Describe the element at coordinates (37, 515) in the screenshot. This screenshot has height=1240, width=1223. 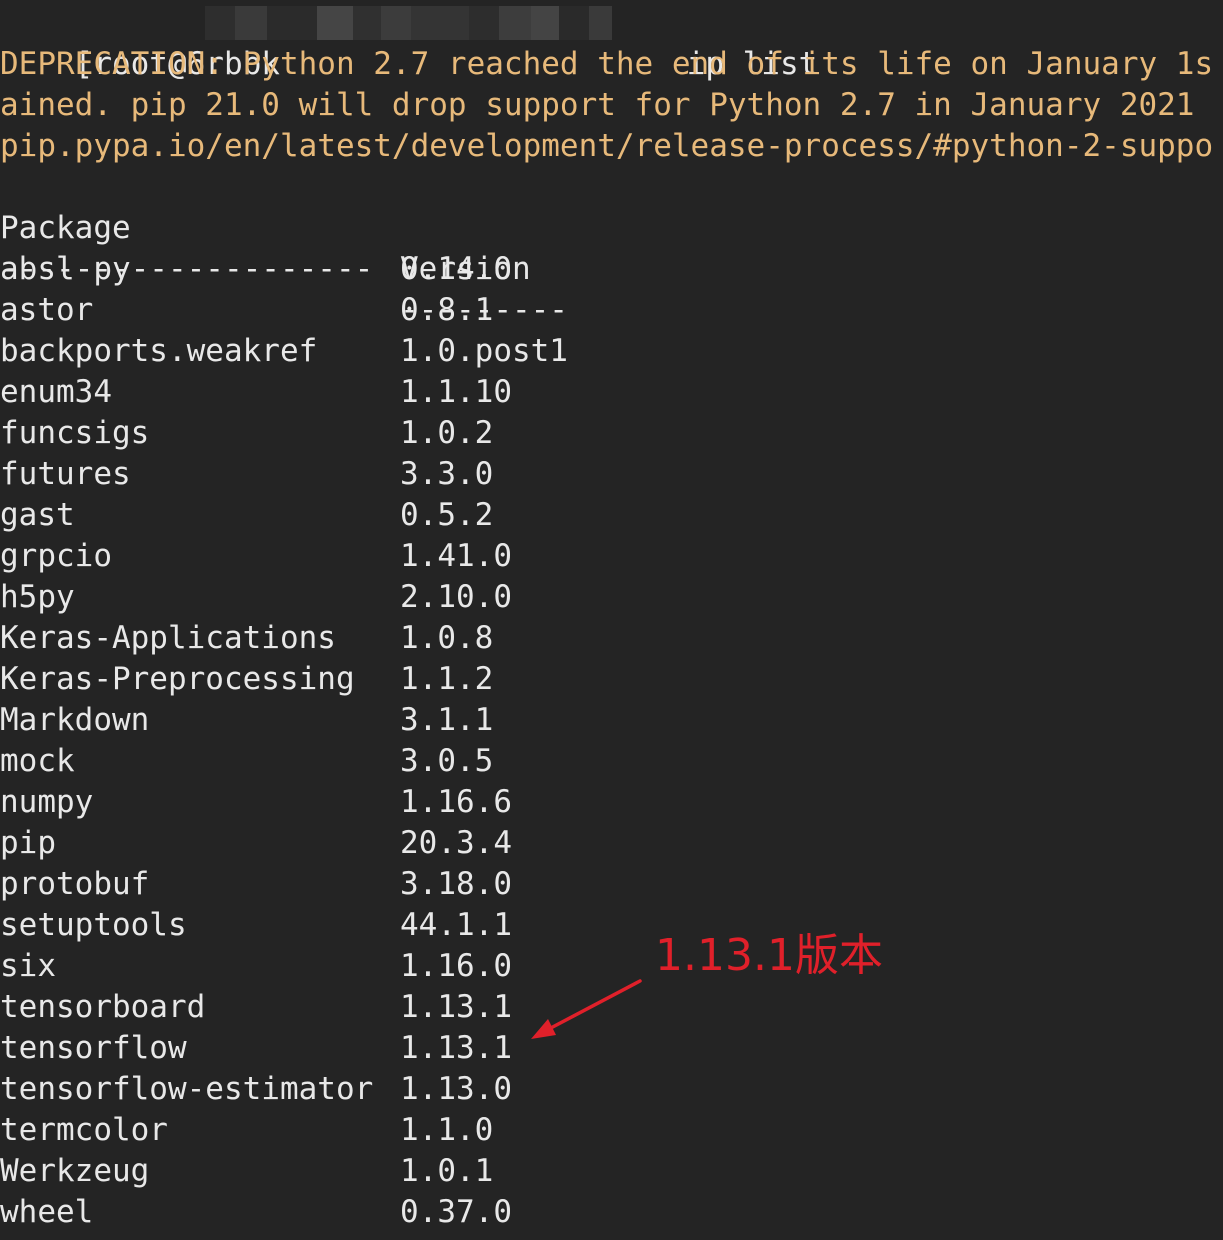
I see `package-name: gast` at that location.